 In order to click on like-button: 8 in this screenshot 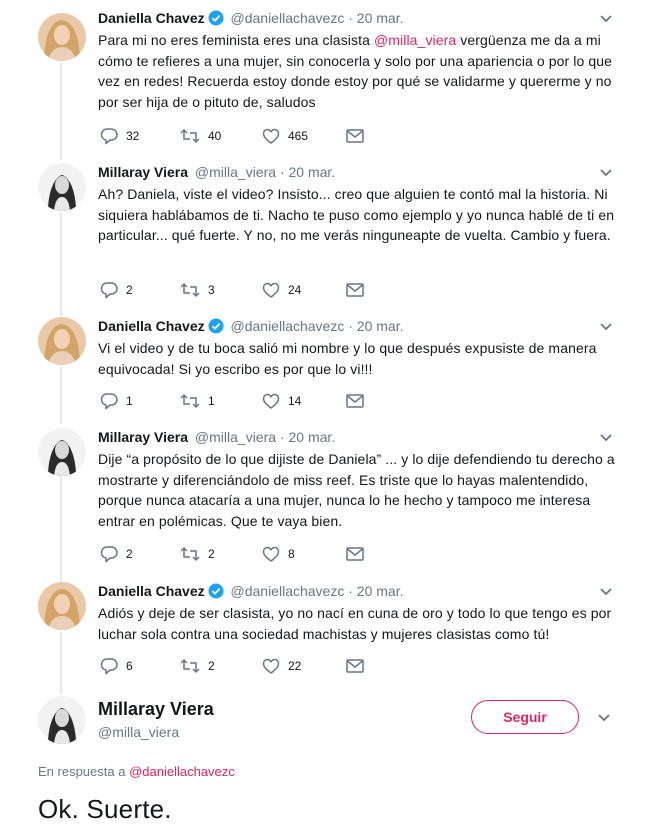, I will do `click(278, 554)`.